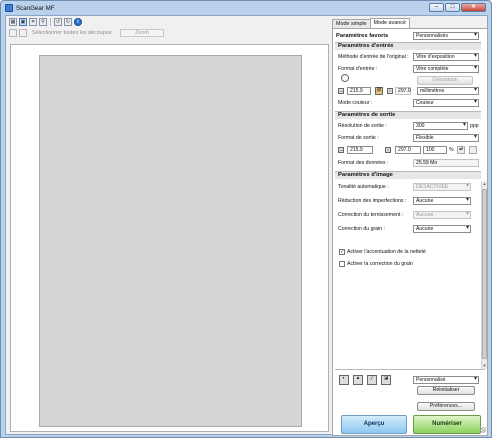 The image size is (492, 438). What do you see at coordinates (403, 91) in the screenshot?
I see `input-height-field: 297.0` at bounding box center [403, 91].